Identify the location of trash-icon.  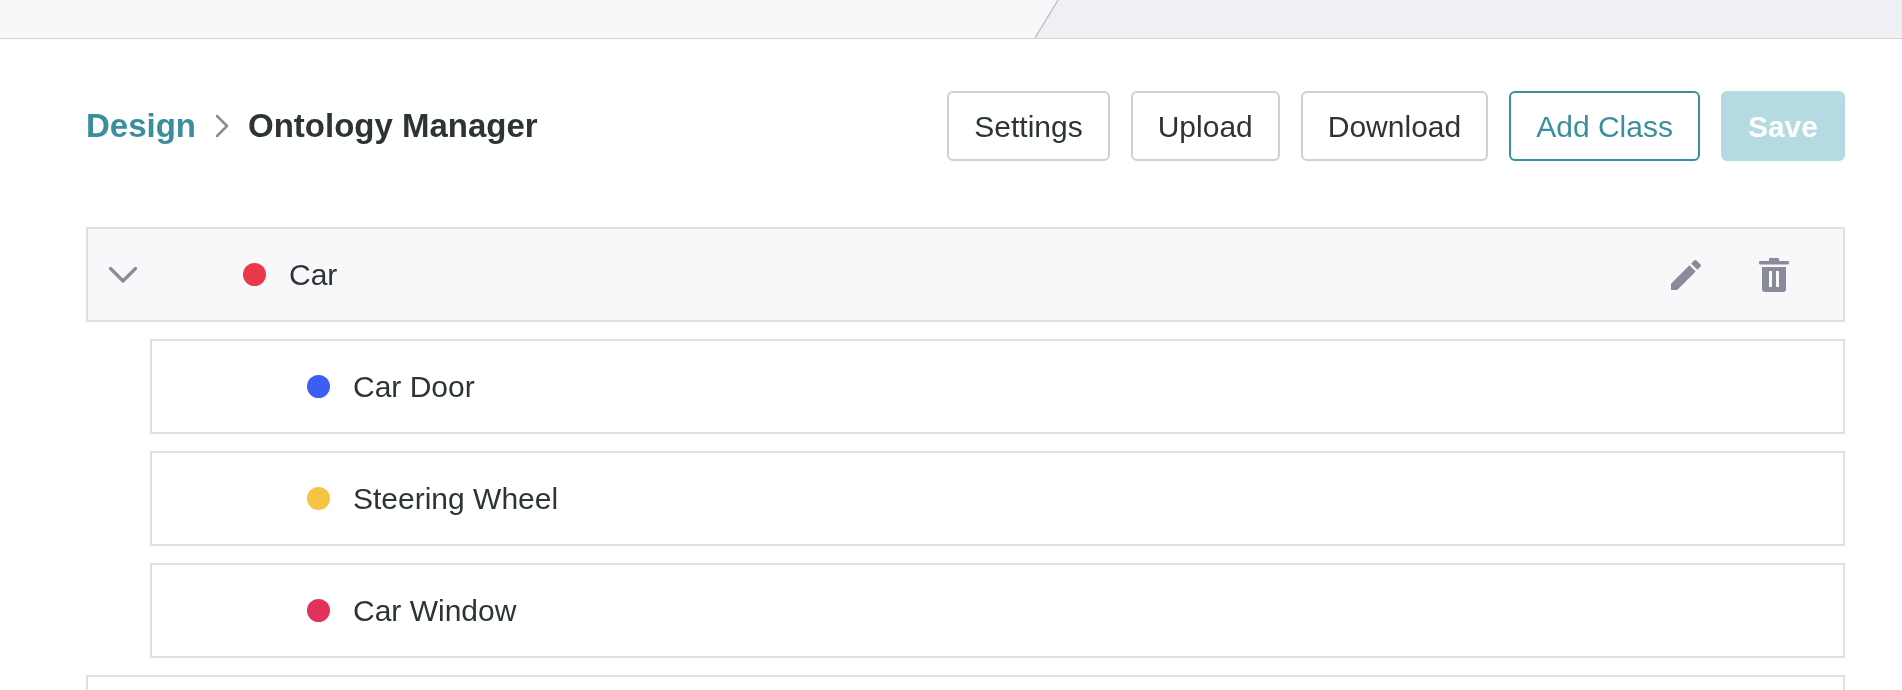
(1774, 274).